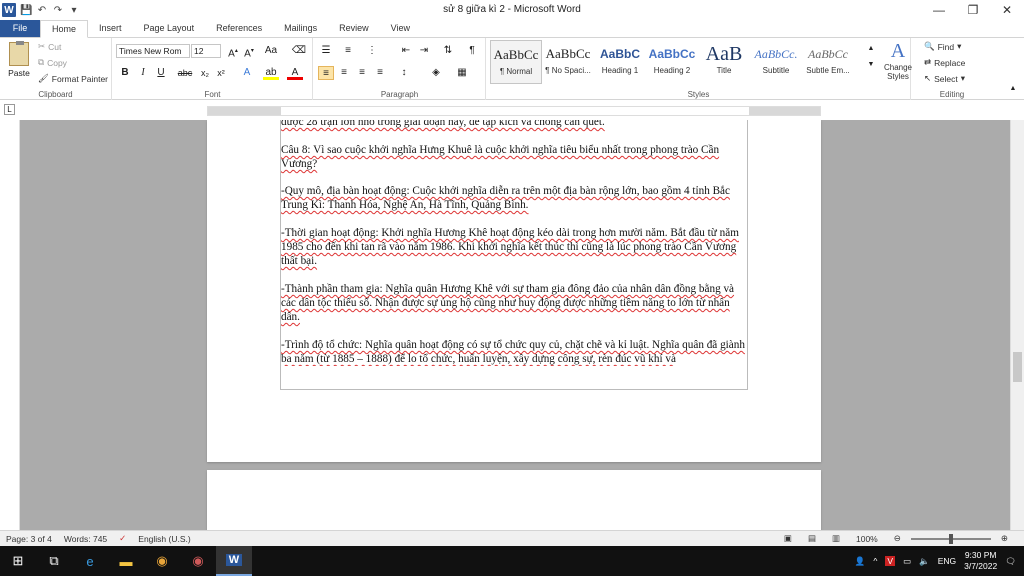 This screenshot has height=576, width=1024. What do you see at coordinates (867, 539) in the screenshot?
I see `zoom-level: 100%` at bounding box center [867, 539].